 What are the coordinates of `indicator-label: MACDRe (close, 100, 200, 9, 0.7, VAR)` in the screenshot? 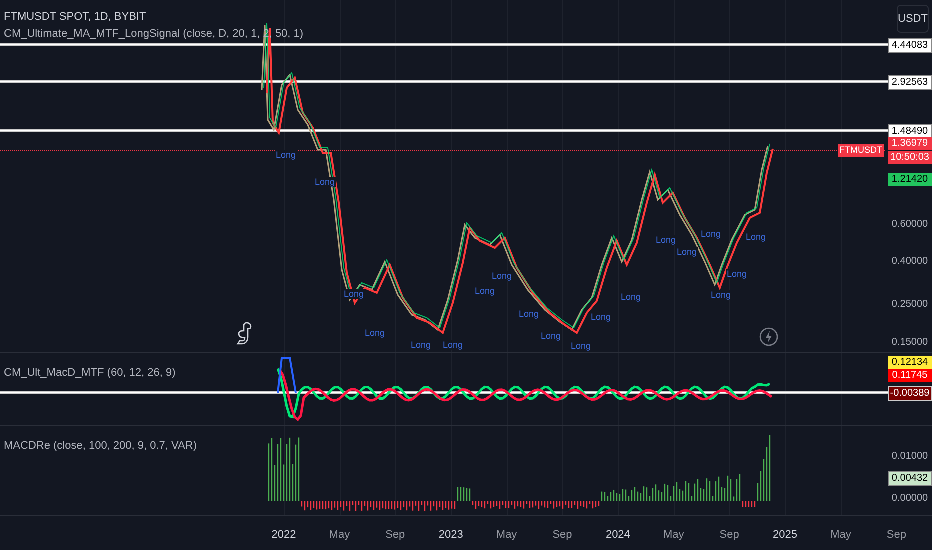 It's located at (100, 446).